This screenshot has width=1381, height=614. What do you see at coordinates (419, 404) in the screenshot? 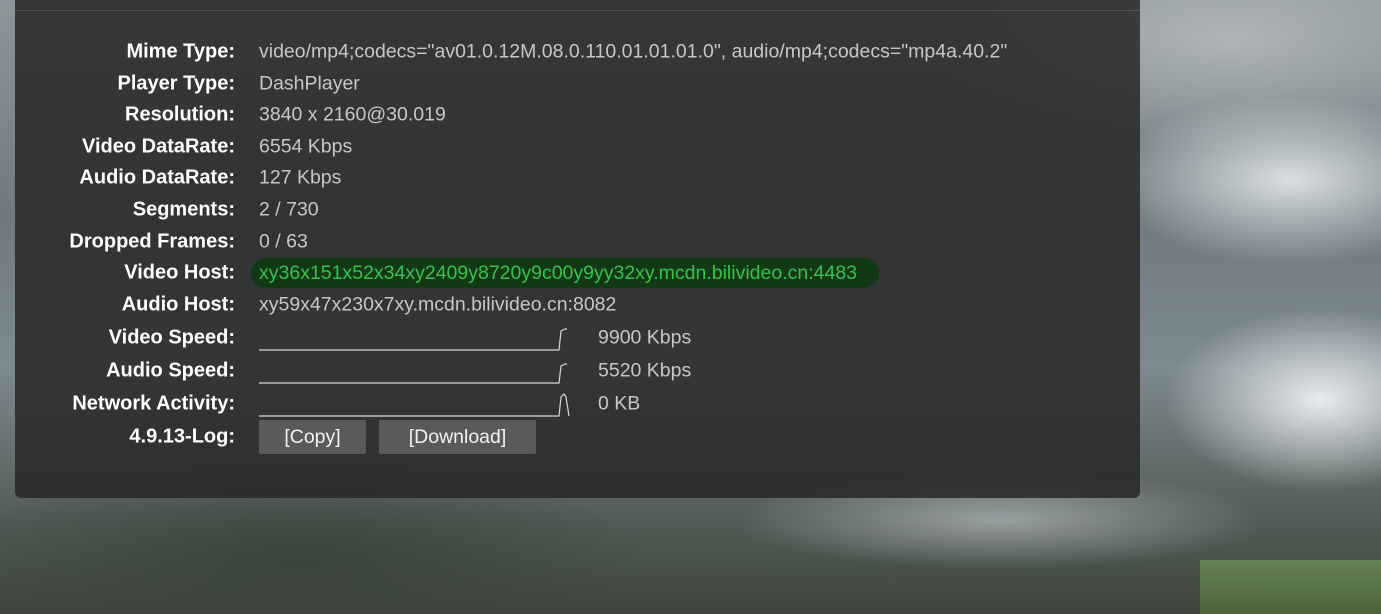
I see `network-activity-graph` at bounding box center [419, 404].